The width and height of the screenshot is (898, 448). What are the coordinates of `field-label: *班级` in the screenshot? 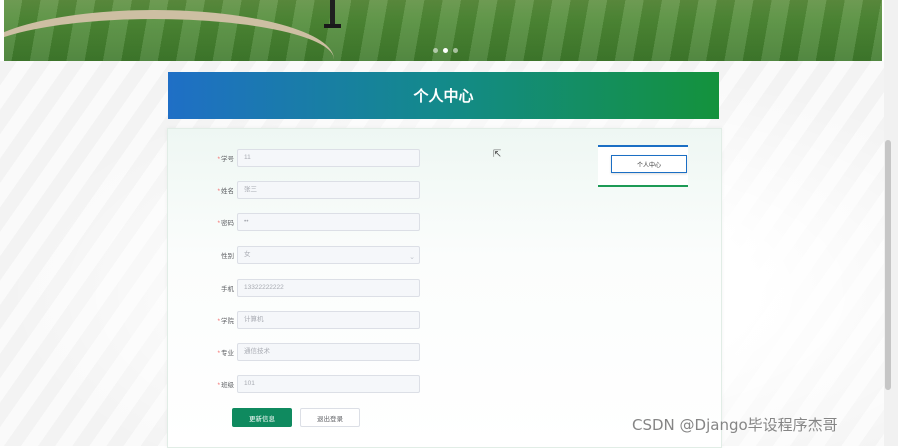 It's located at (201, 384).